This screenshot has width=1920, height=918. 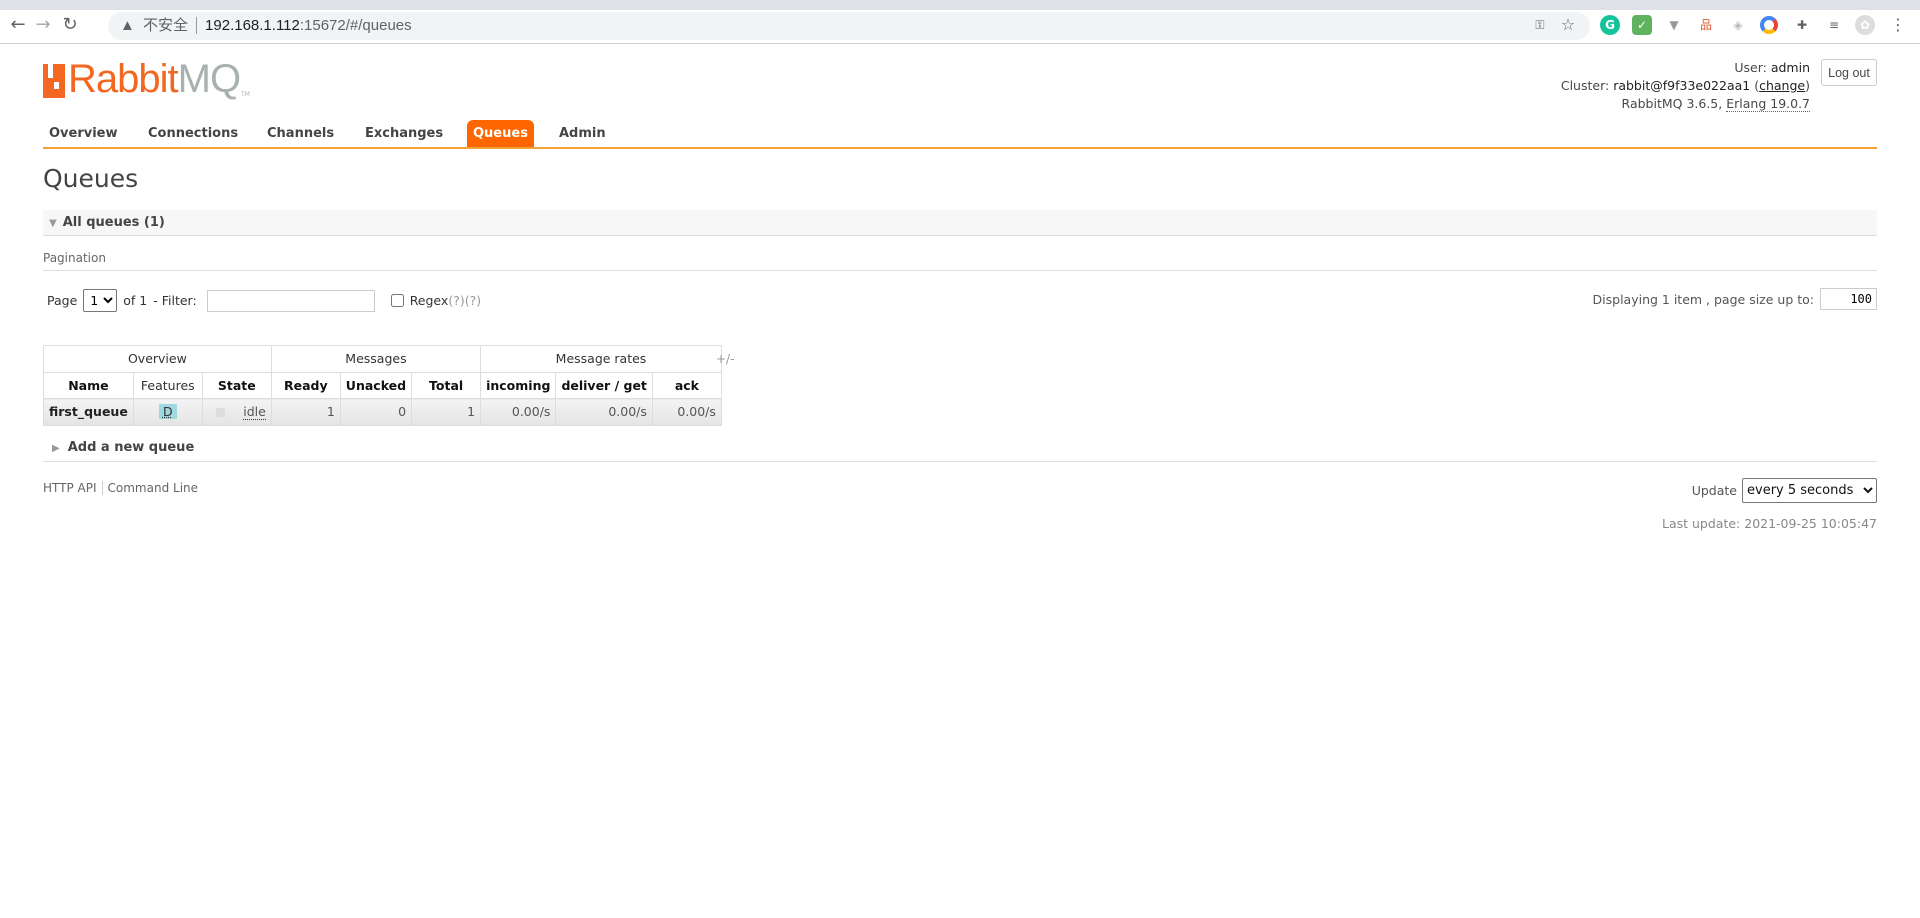 What do you see at coordinates (686, 385) in the screenshot?
I see `col-ack: ack` at bounding box center [686, 385].